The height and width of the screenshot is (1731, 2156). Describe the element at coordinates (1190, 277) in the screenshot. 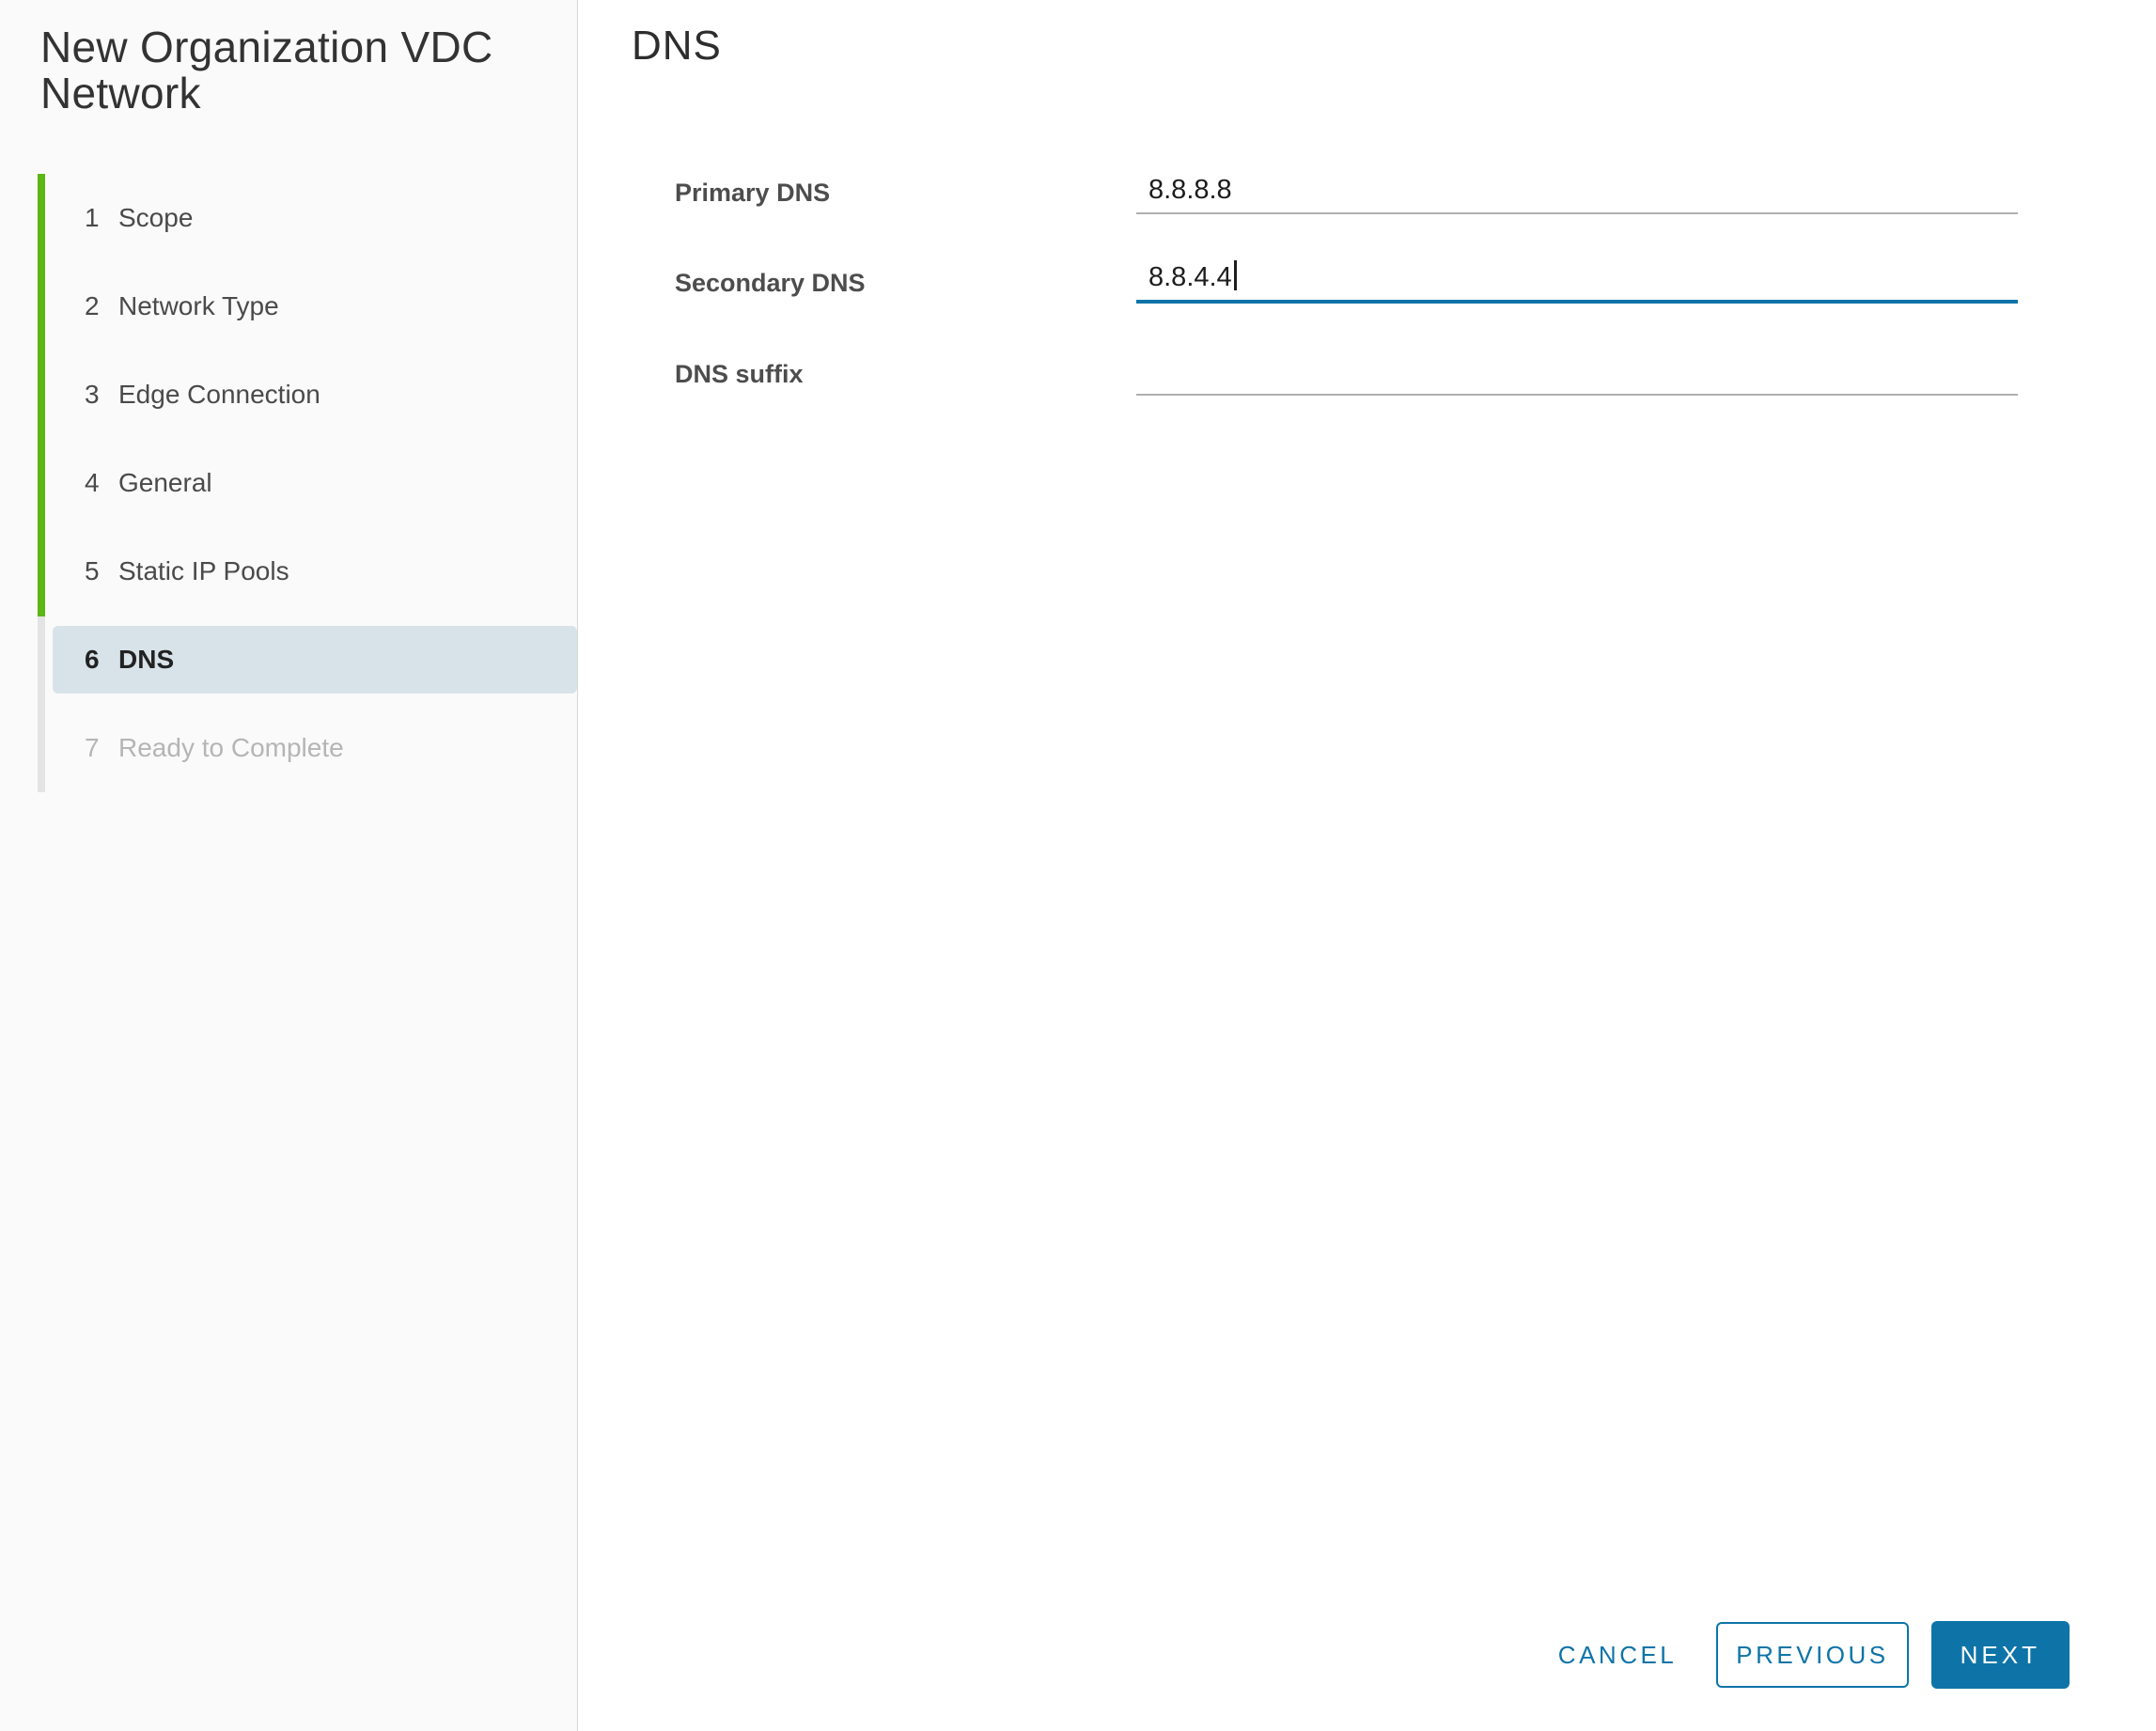

I see `secondary-dns-value: 8.8.4.4` at that location.